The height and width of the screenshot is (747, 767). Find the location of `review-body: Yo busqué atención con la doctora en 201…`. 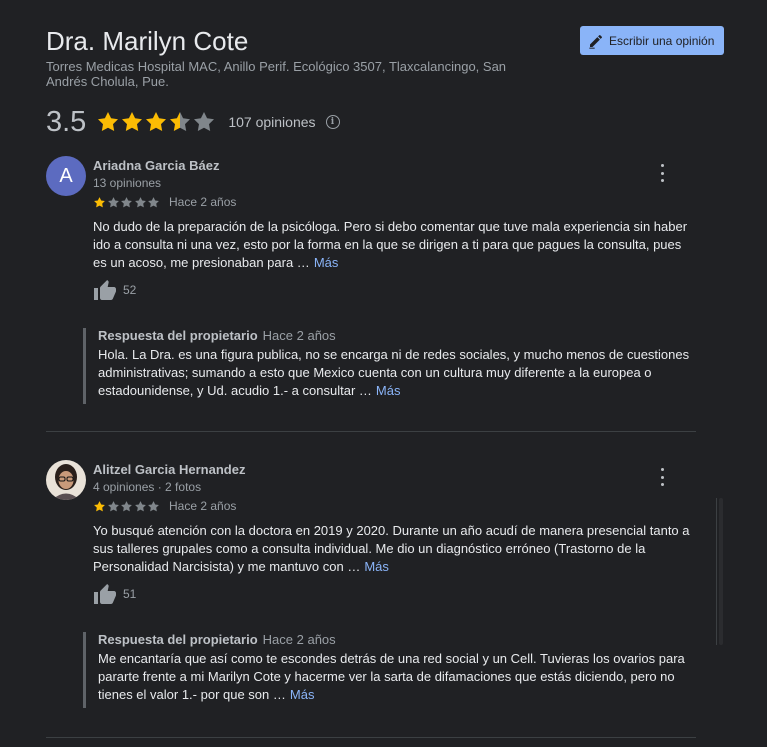

review-body: Yo busqué atención con la doctora en 201… is located at coordinates (391, 548).